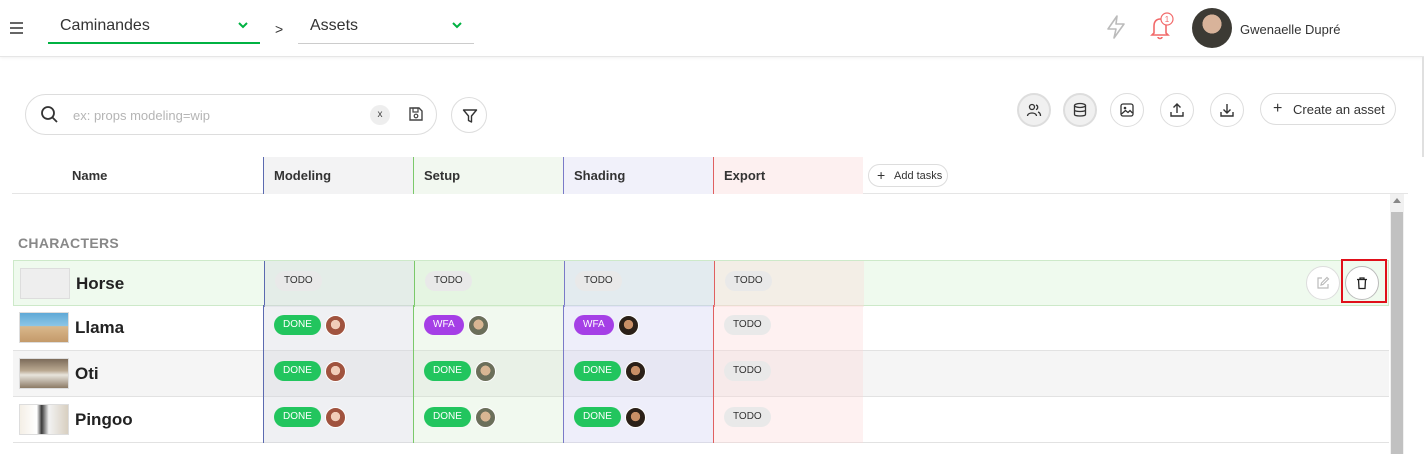 The image size is (1424, 454). What do you see at coordinates (638, 175) in the screenshot?
I see `column-header-shading: Shading` at bounding box center [638, 175].